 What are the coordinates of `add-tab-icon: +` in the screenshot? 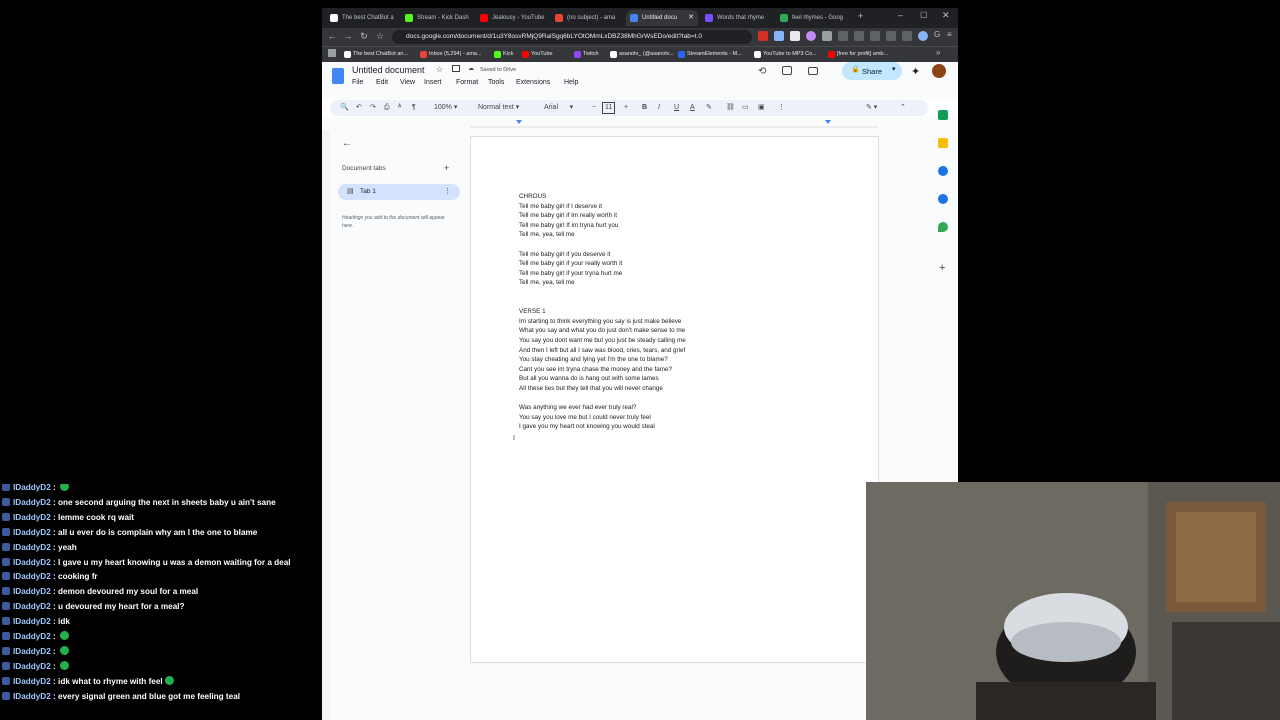 It's located at (446, 168).